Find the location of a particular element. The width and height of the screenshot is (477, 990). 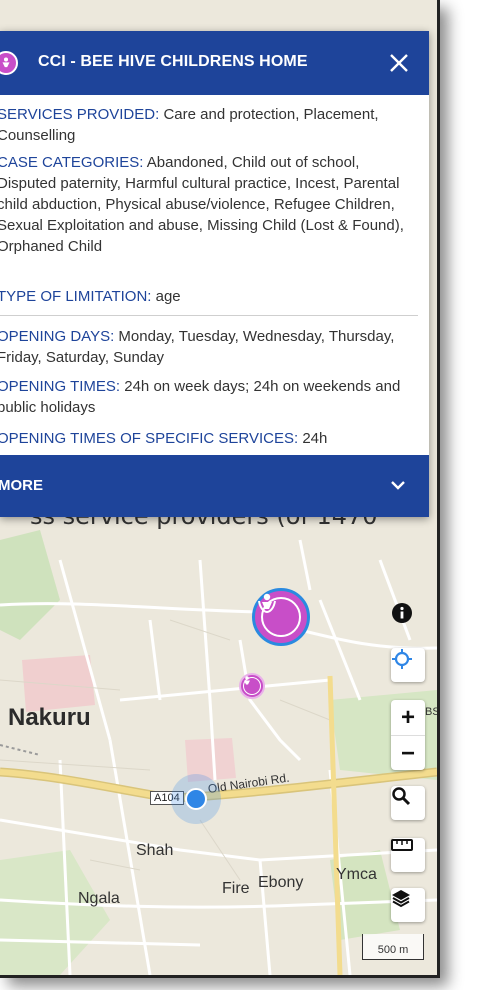

service-marker is located at coordinates (252, 686).